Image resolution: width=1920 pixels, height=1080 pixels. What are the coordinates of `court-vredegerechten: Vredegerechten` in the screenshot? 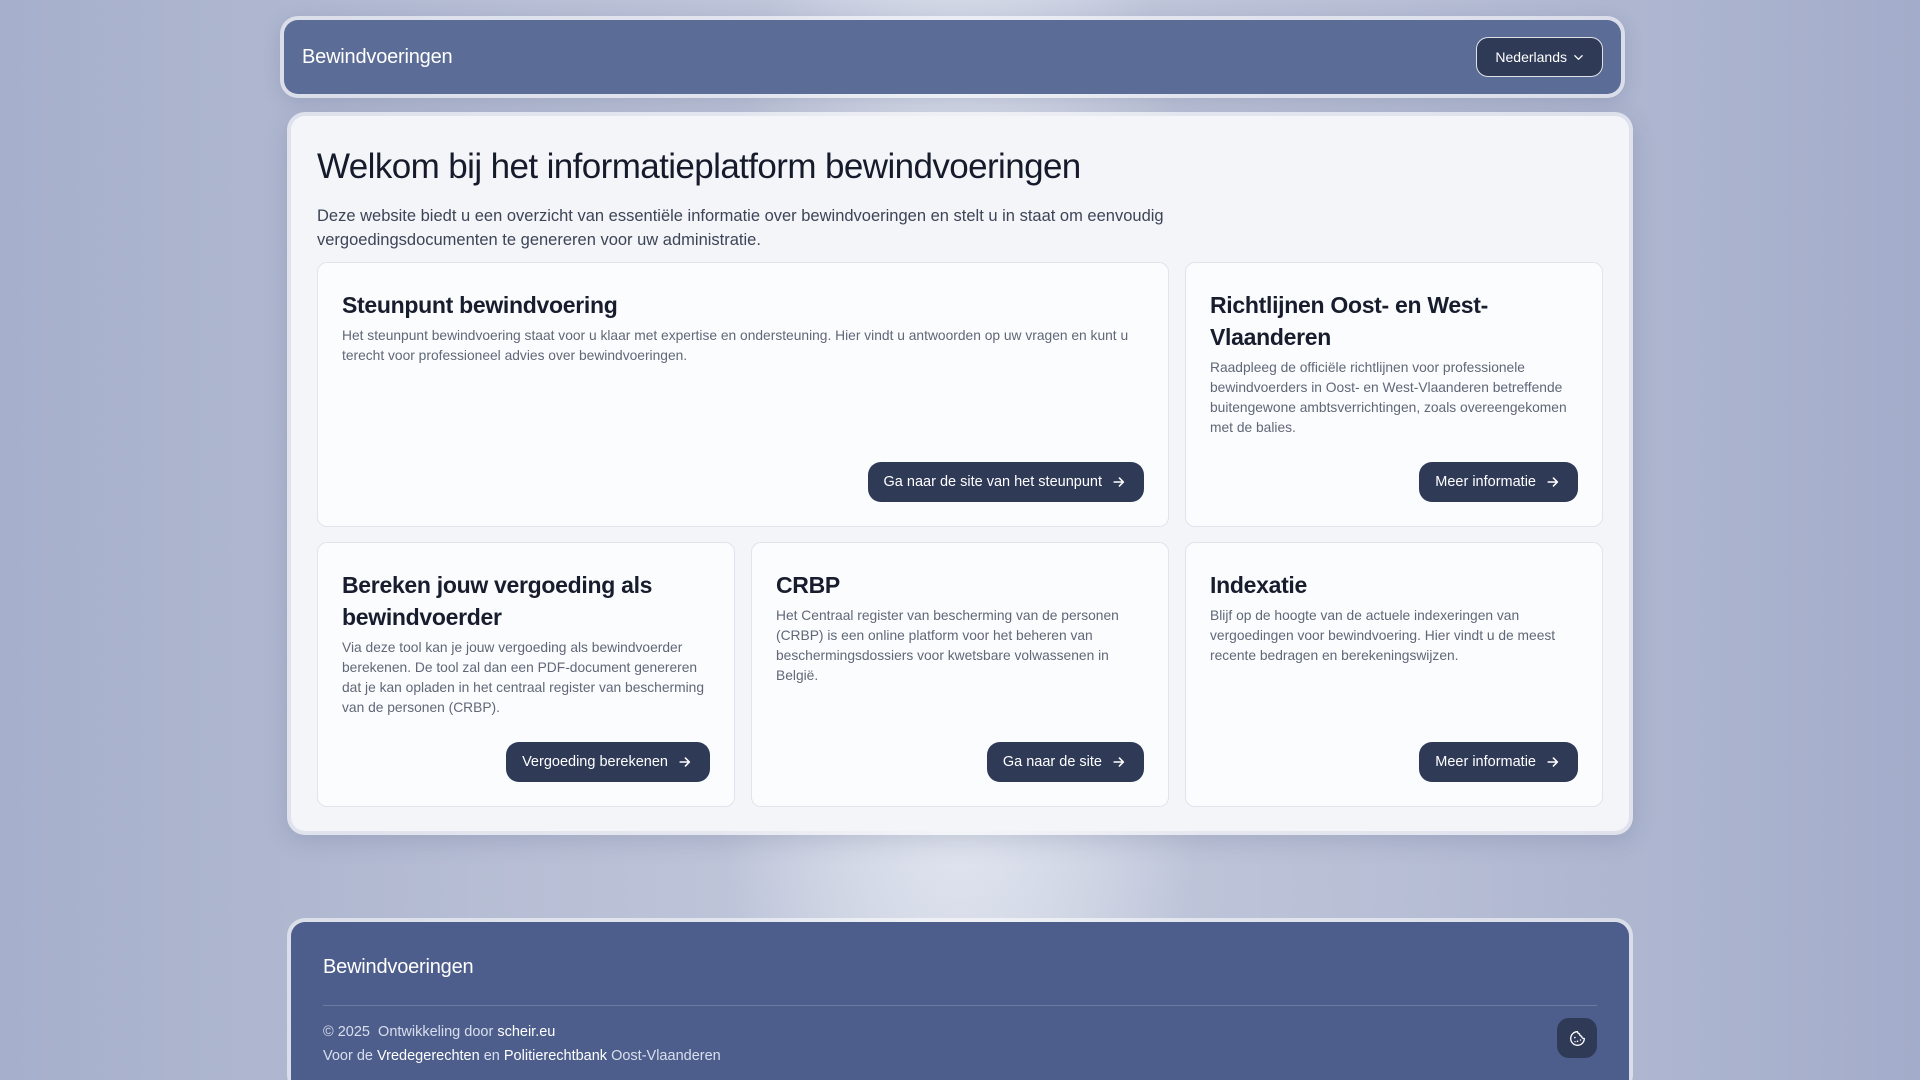 It's located at (428, 1056).